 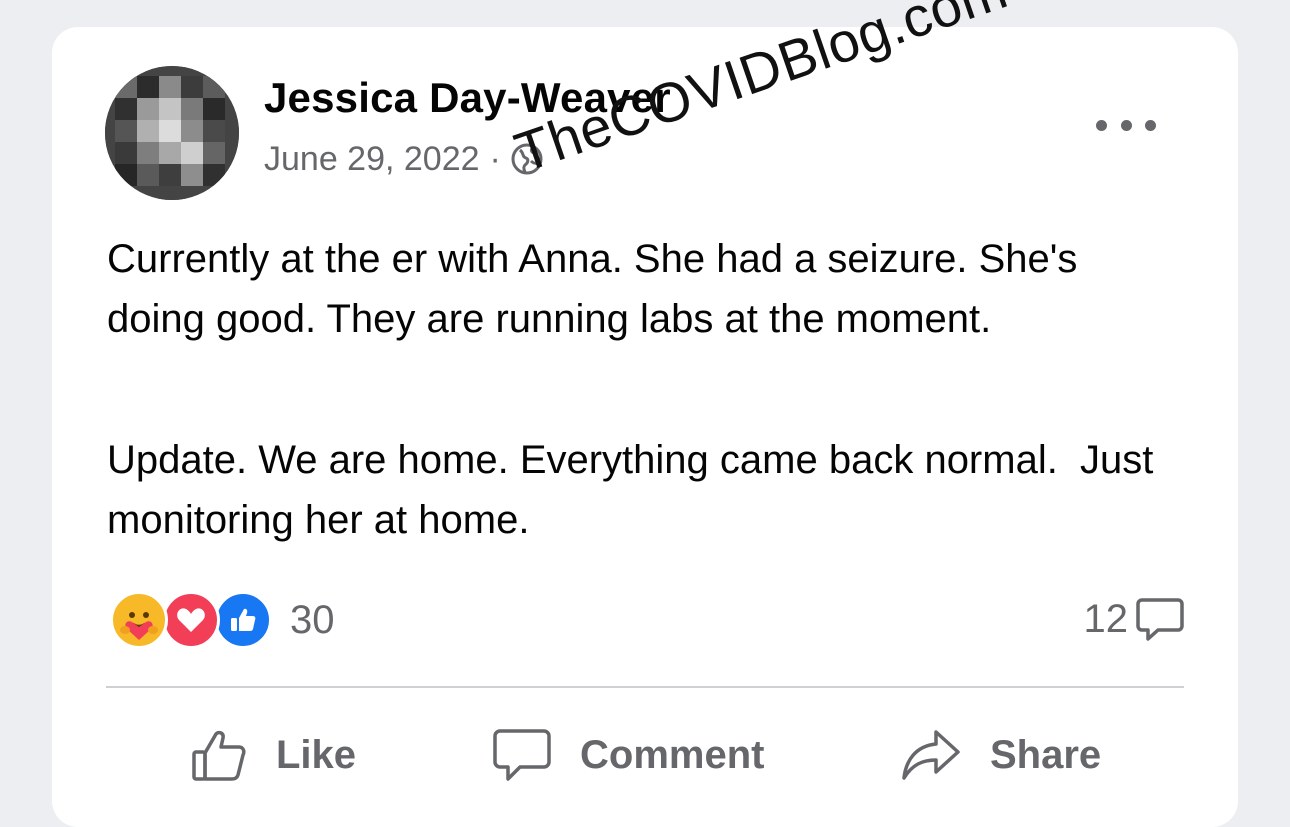 I want to click on comment-icon, so click(x=522, y=755).